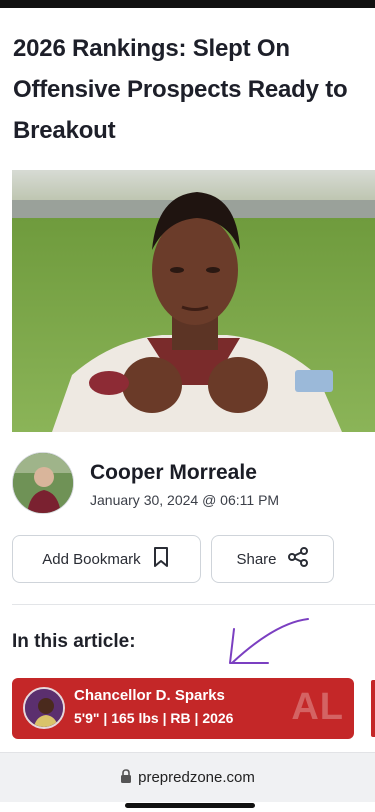  I want to click on player-photo, so click(44, 708).